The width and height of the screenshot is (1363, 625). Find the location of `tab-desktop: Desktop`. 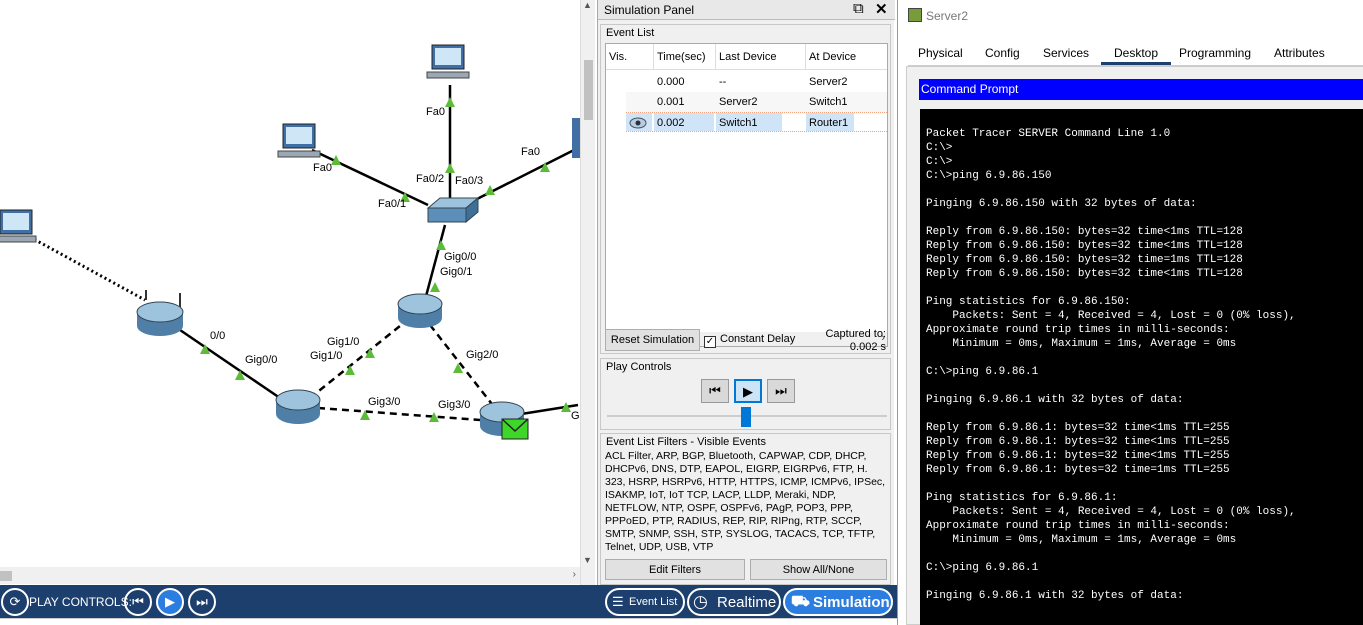

tab-desktop: Desktop is located at coordinates (1136, 55).